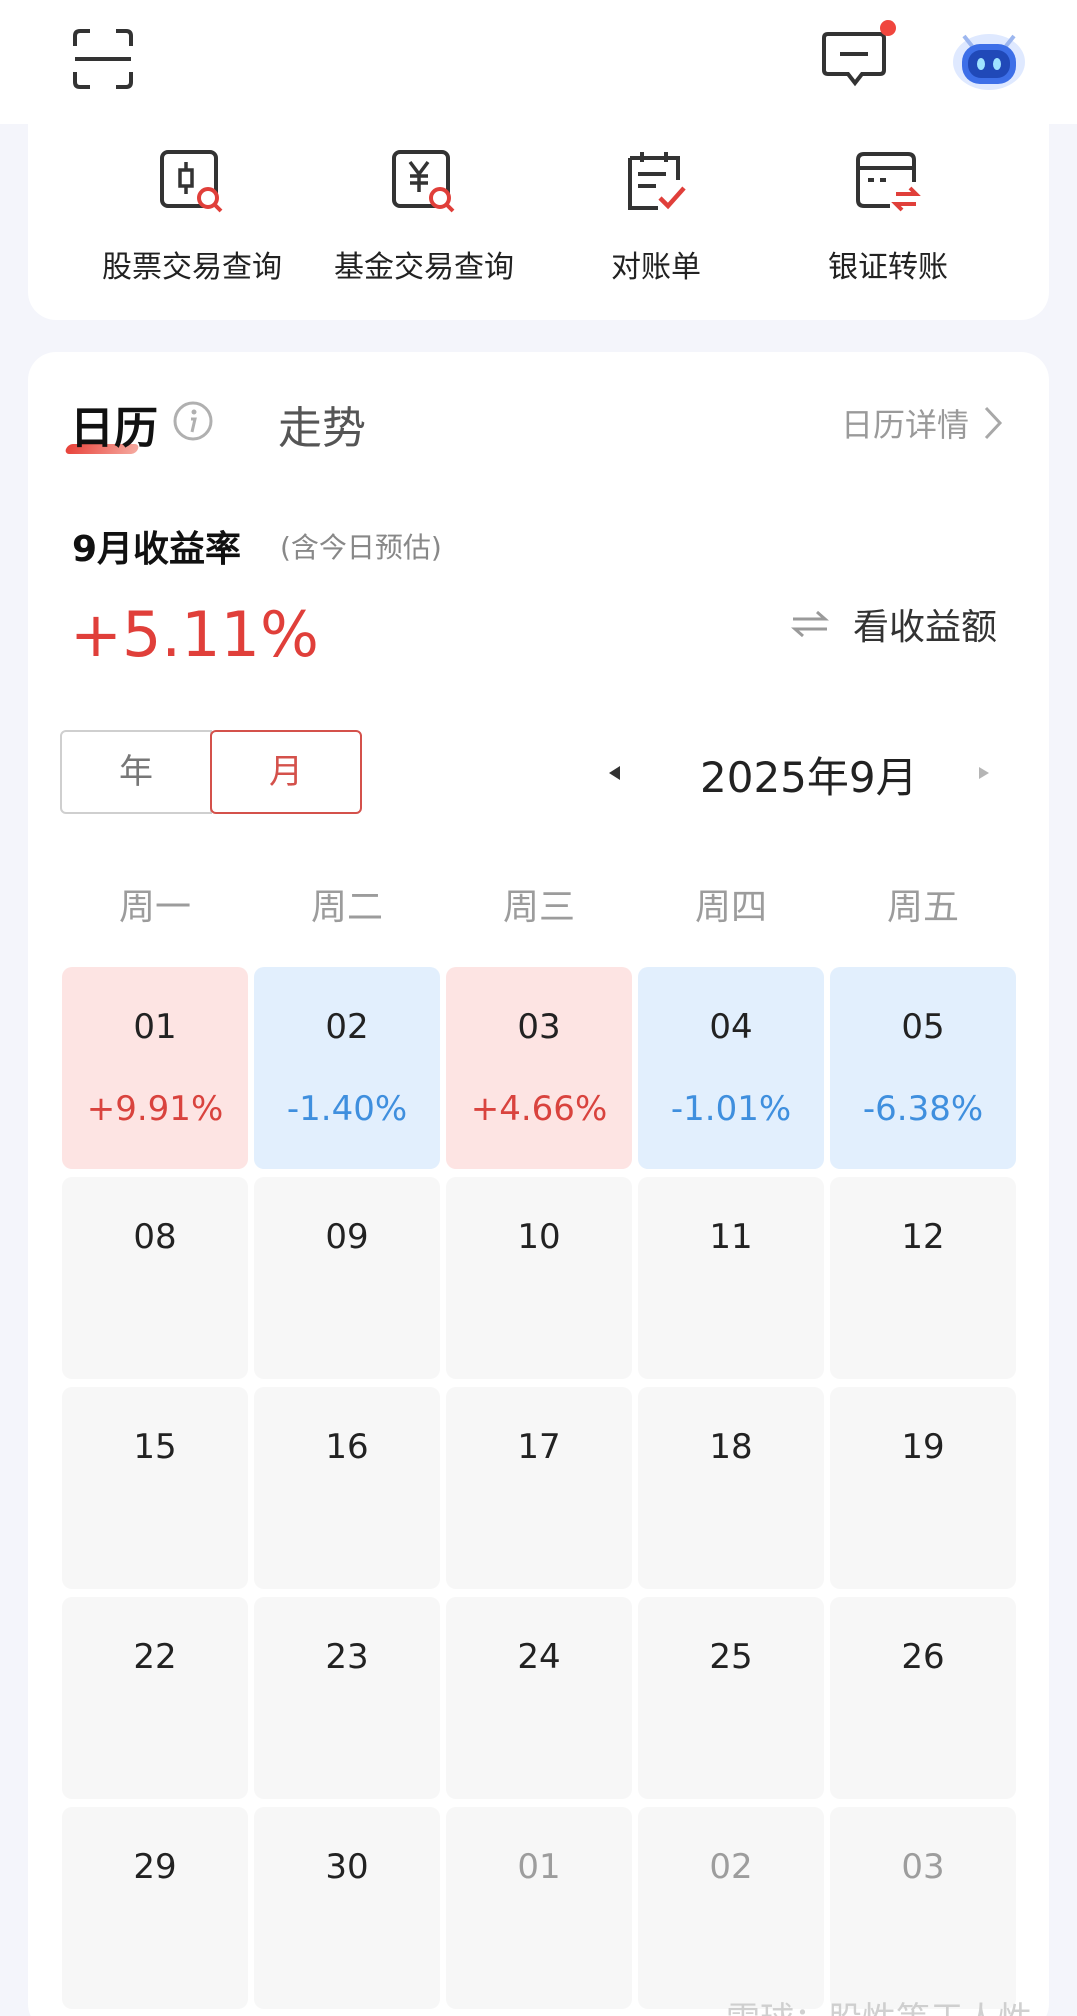 The height and width of the screenshot is (2016, 1077). I want to click on calendar-day-number: 22, so click(155, 1657).